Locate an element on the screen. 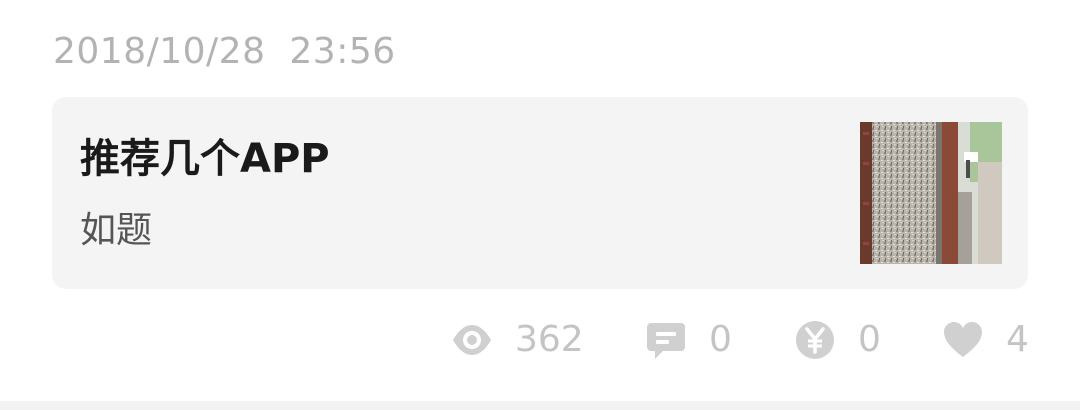 The image size is (1080, 410). post-description: 如题 is located at coordinates (116, 230).